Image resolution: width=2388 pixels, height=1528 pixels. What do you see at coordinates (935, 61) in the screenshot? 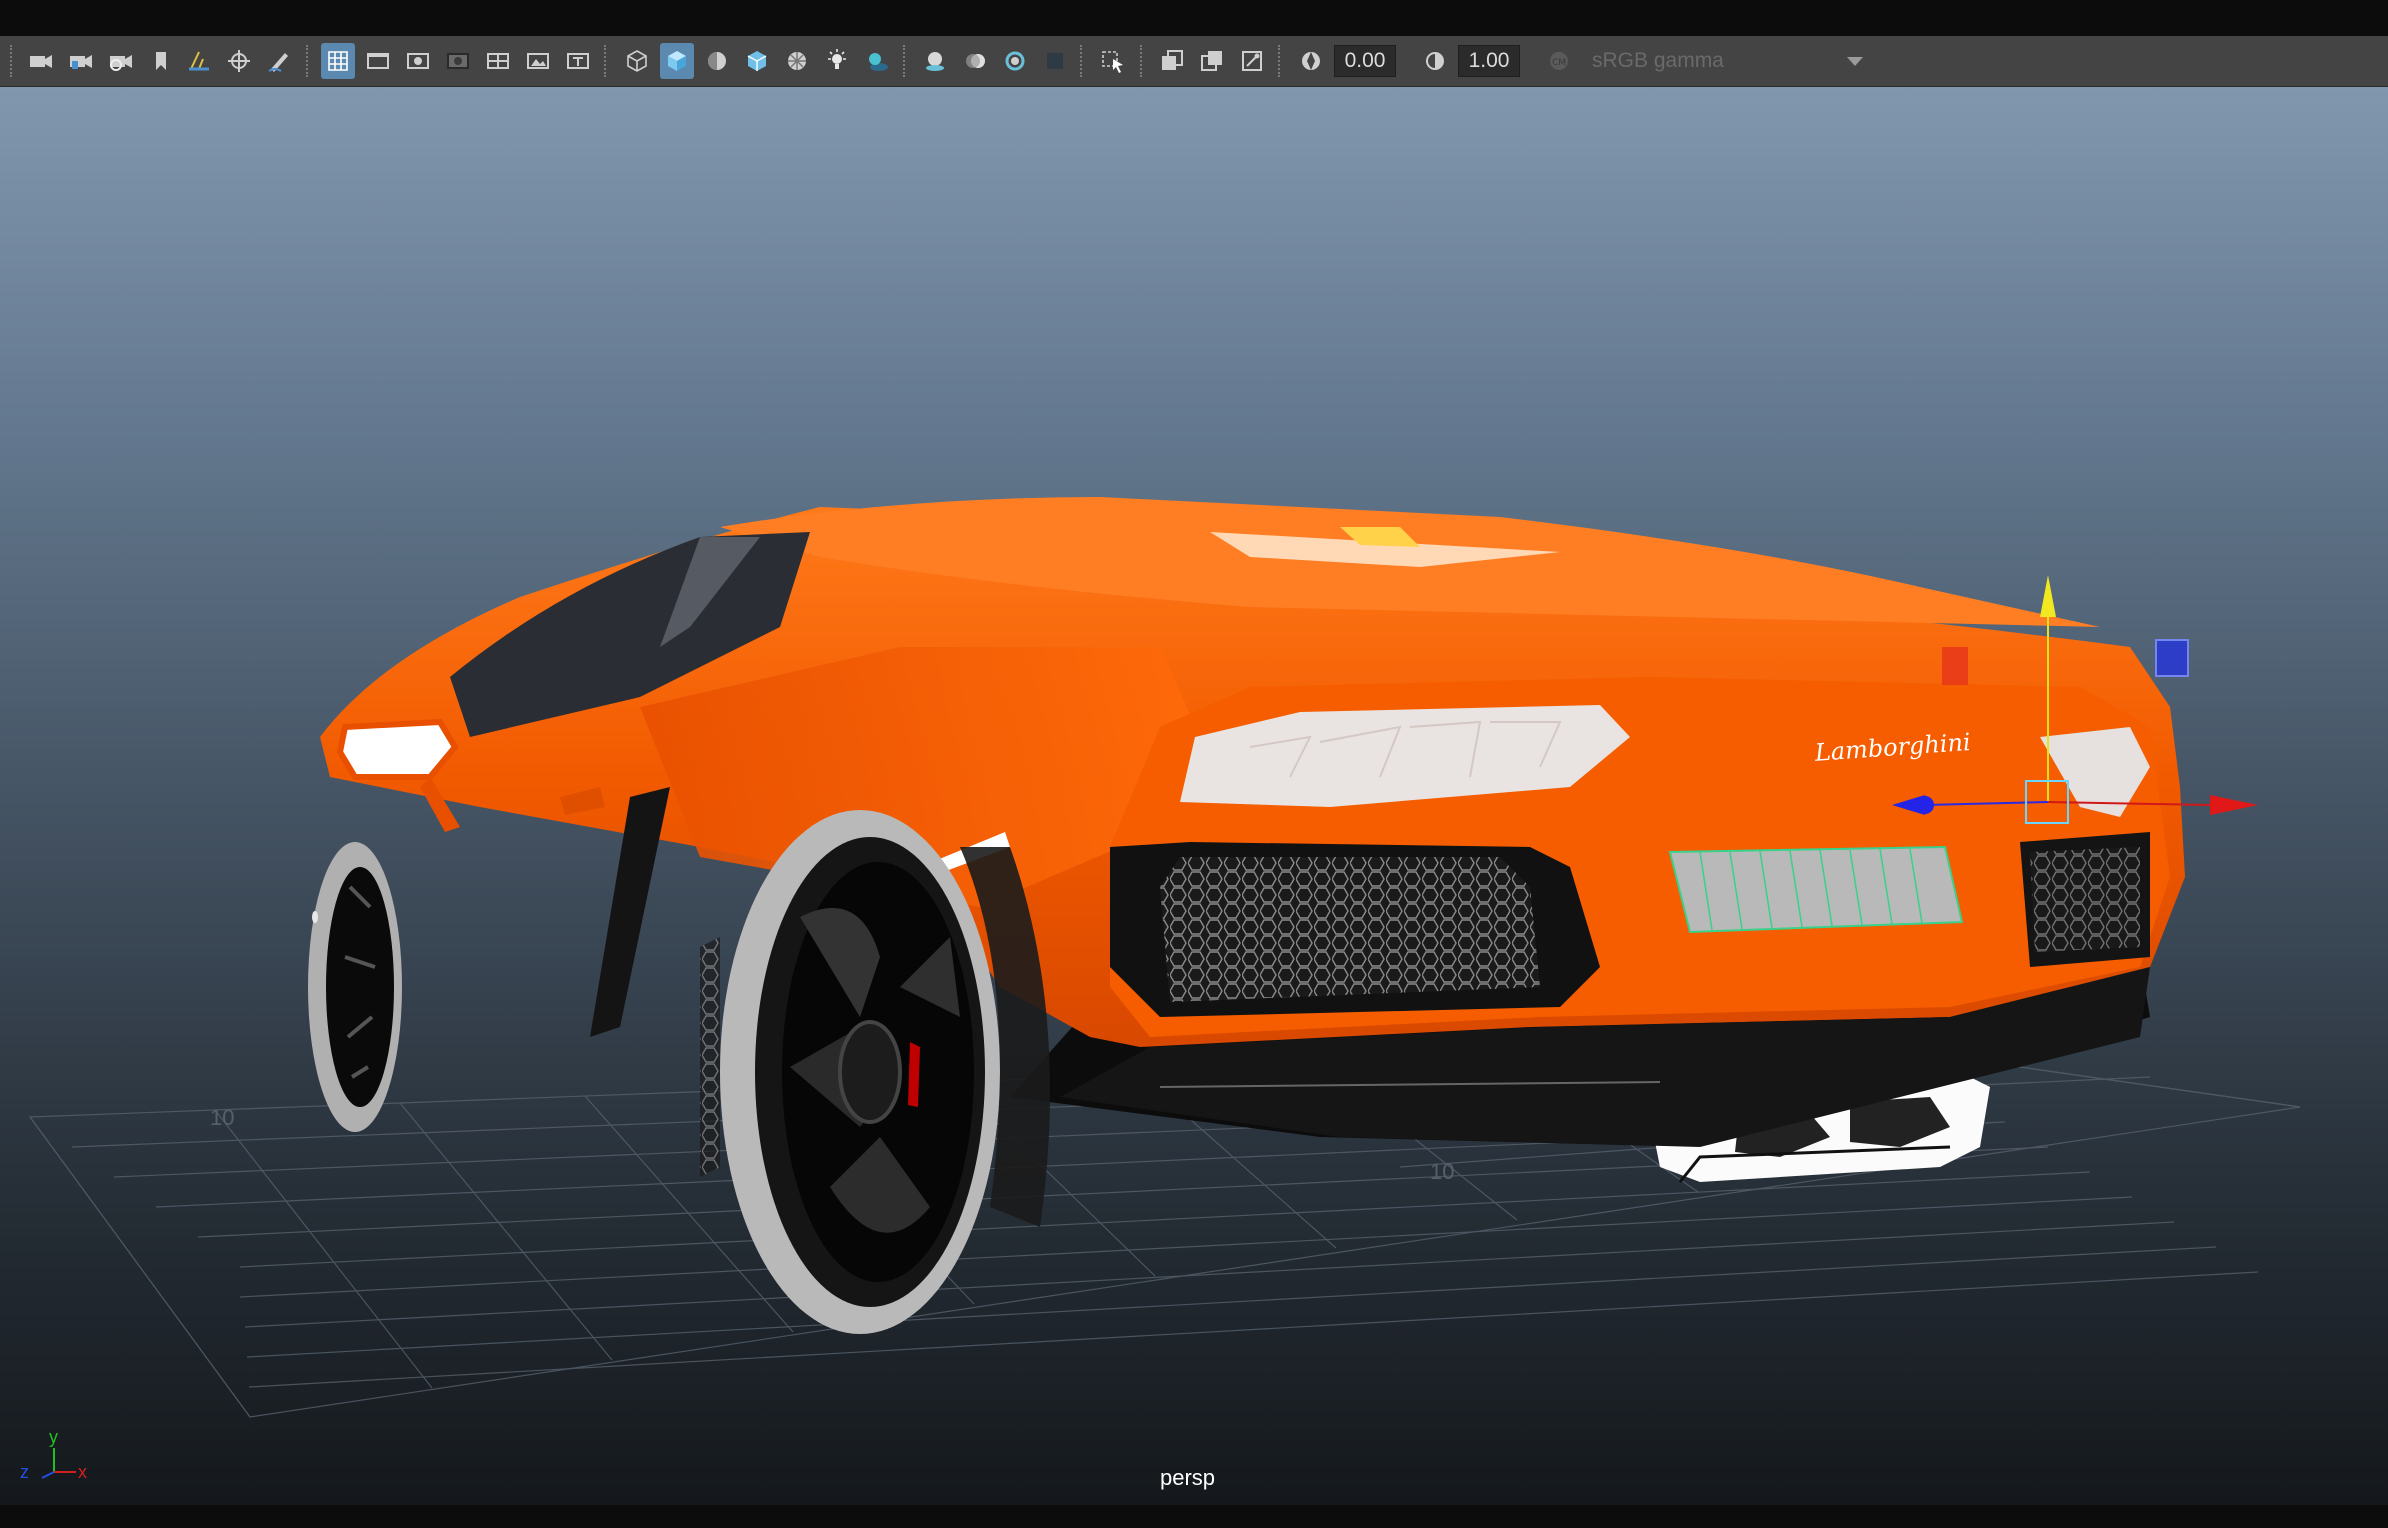
I see `screen-space-ao-icon` at bounding box center [935, 61].